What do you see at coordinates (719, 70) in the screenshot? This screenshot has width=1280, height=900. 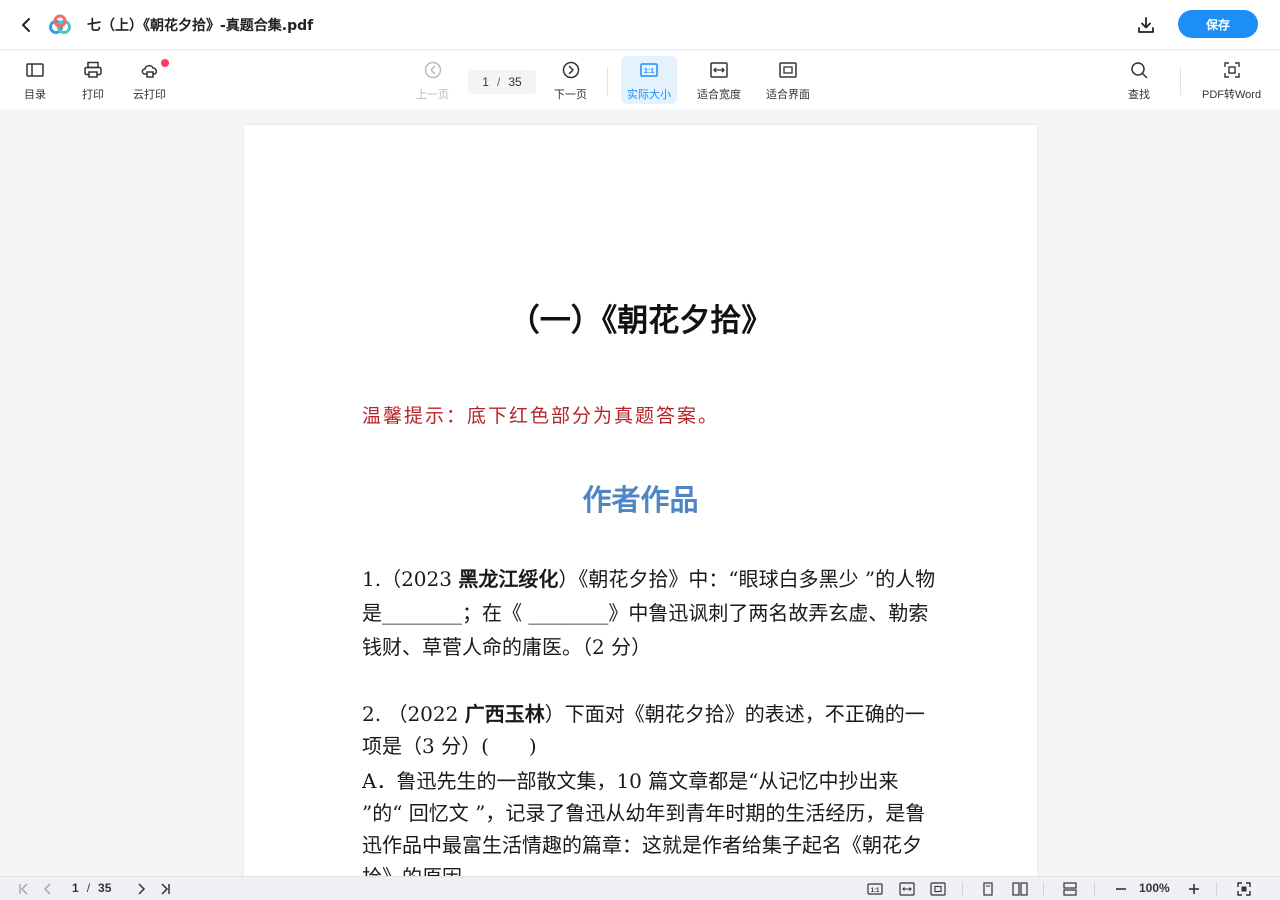 I see `fit-width-icon` at bounding box center [719, 70].